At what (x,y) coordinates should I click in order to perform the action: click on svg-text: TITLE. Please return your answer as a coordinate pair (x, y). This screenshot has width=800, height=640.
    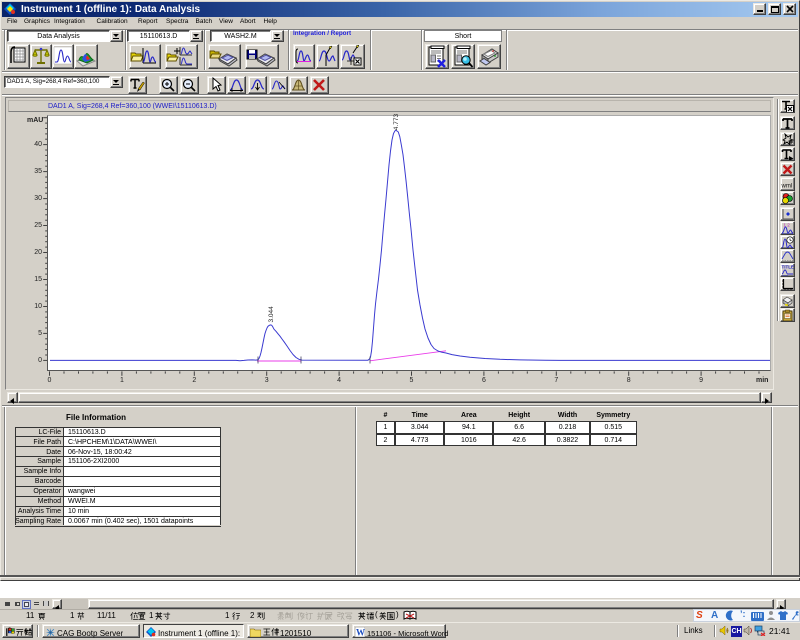
    Looking at the image, I should click on (788, 266).